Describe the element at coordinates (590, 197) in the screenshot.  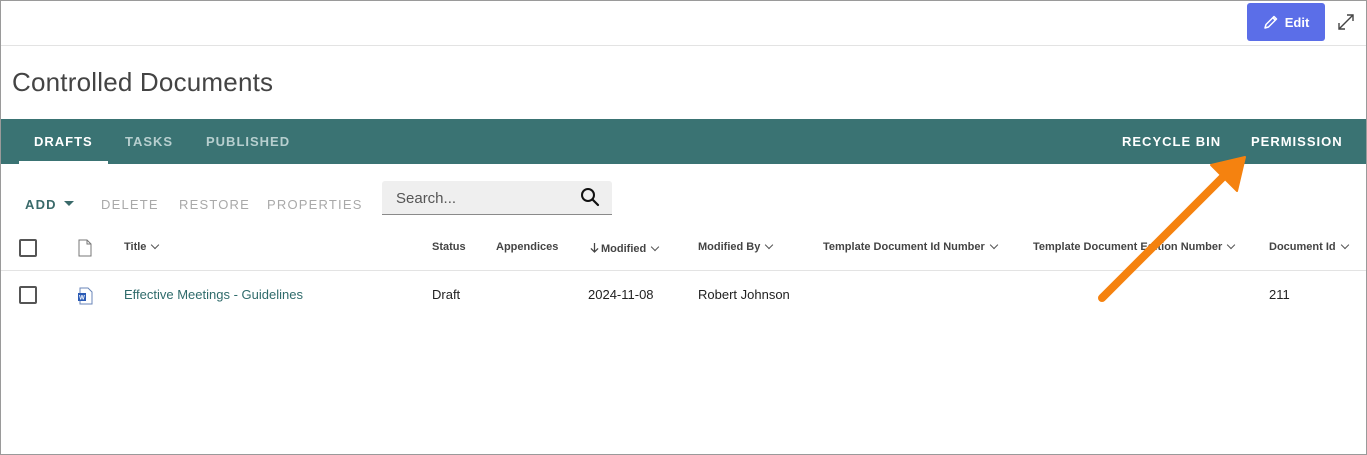
I see `search-icon` at that location.